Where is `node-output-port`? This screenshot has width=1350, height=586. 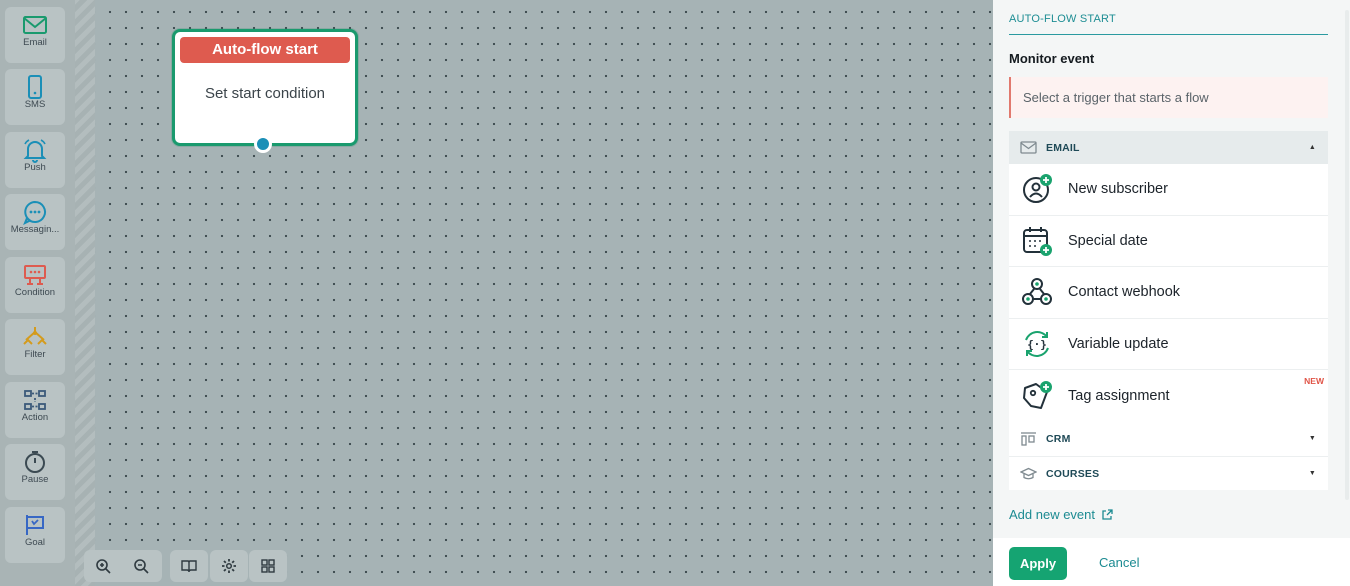
node-output-port is located at coordinates (263, 144).